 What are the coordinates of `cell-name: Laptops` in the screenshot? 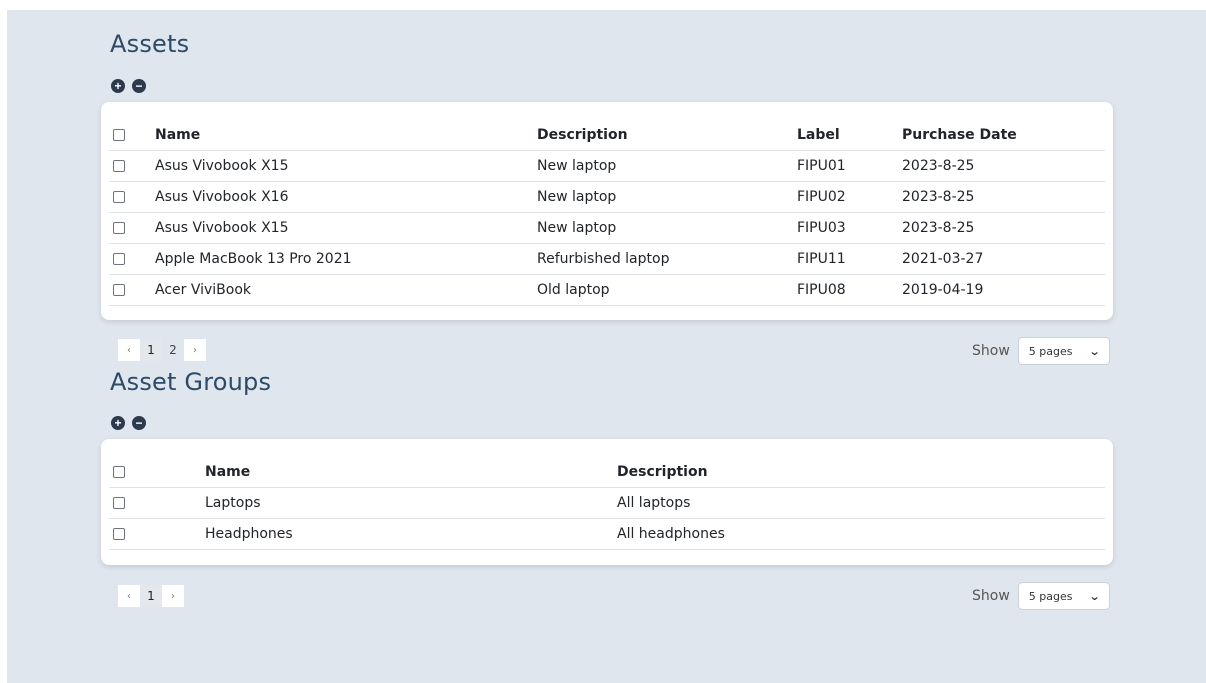 It's located at (233, 503).